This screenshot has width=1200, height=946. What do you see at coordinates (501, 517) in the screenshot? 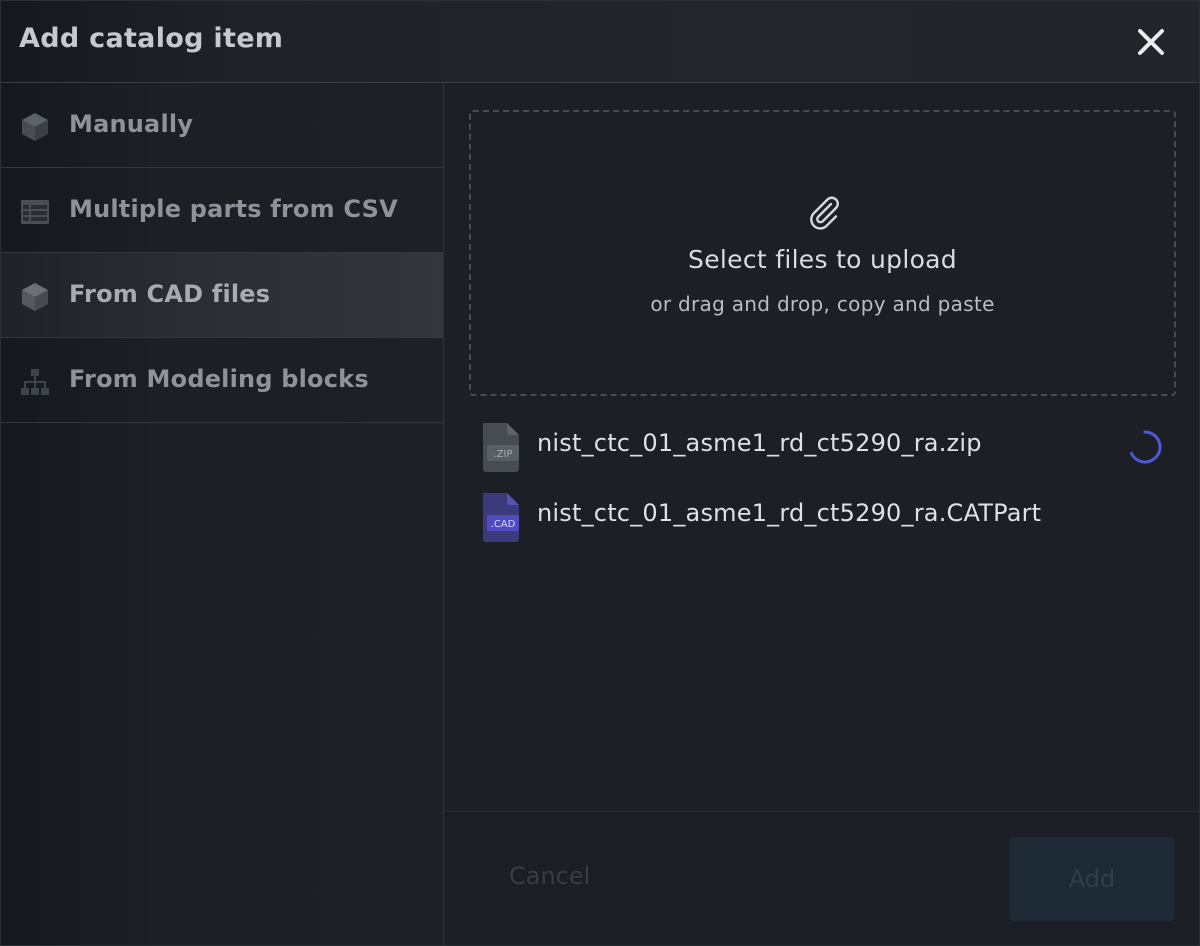
I see `cad-file-icon: .CAD` at bounding box center [501, 517].